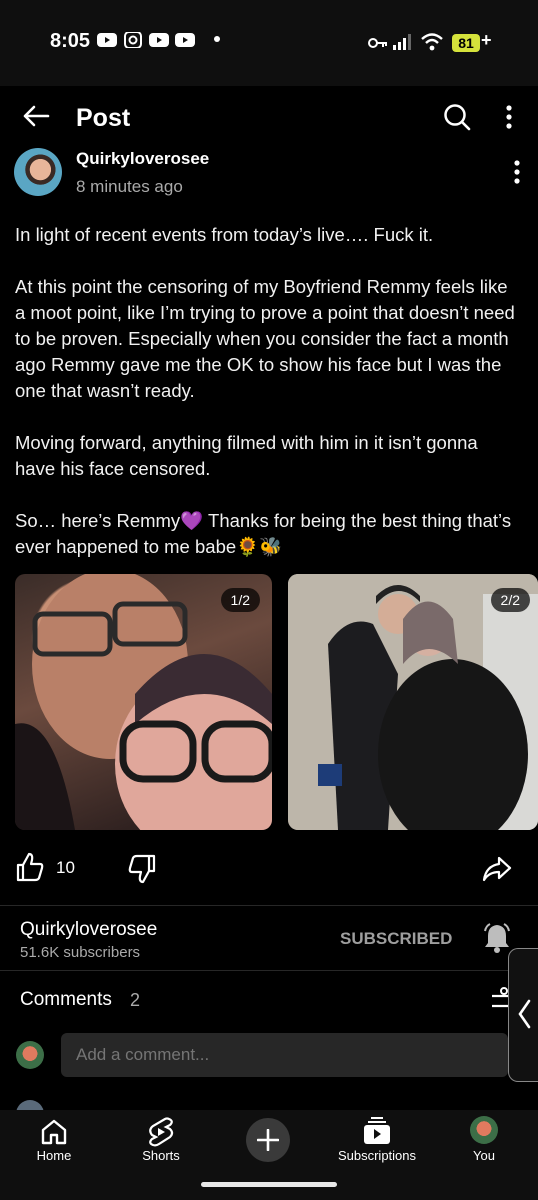  Describe the element at coordinates (457, 117) in the screenshot. I see `search-icon` at that location.